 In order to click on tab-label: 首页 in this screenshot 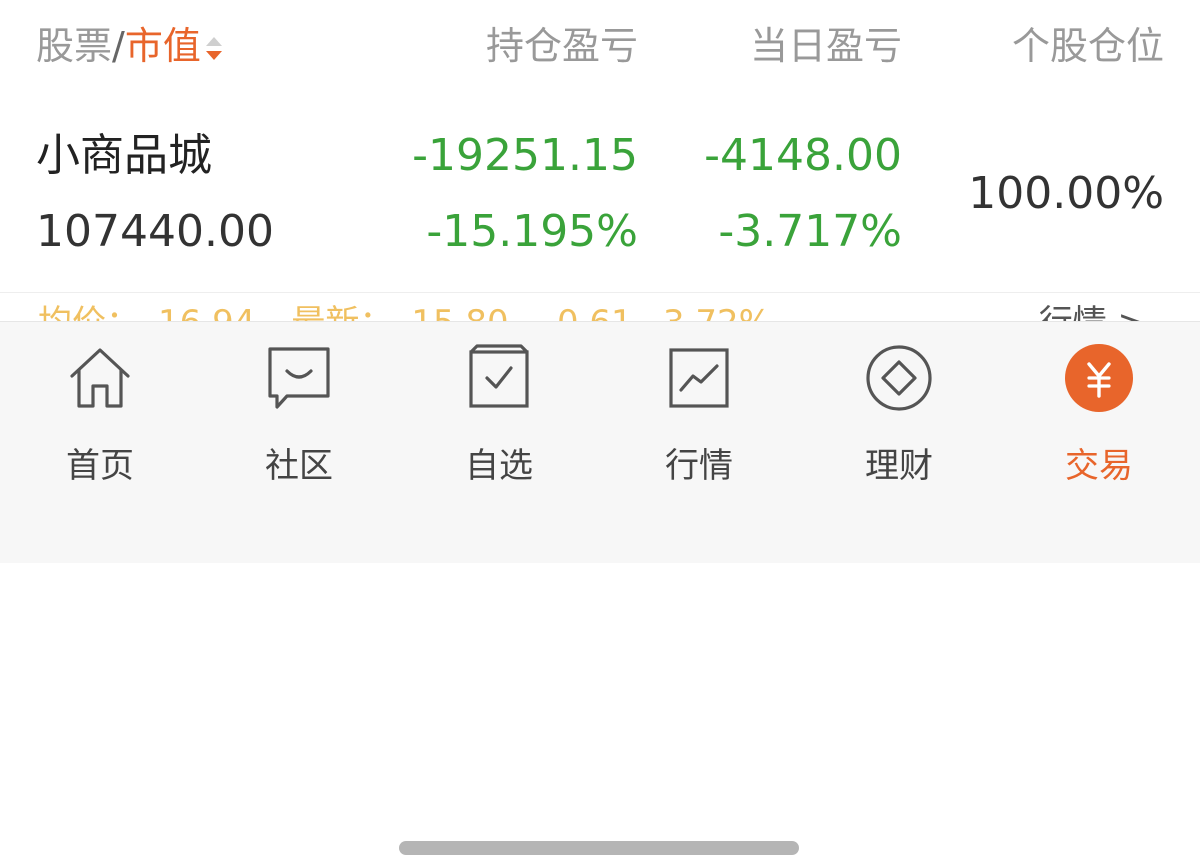, I will do `click(100, 466)`.